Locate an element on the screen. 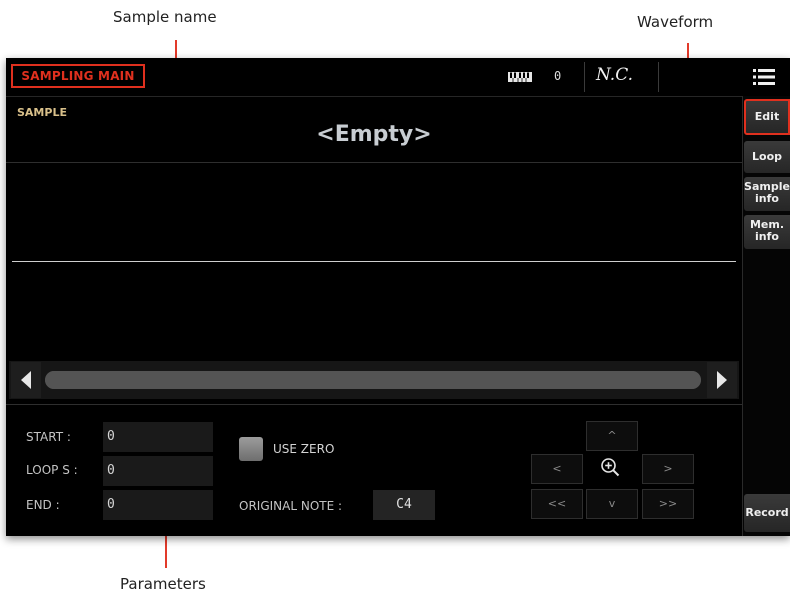 The image size is (790, 593). tab-sample-info: Sample info is located at coordinates (767, 194).